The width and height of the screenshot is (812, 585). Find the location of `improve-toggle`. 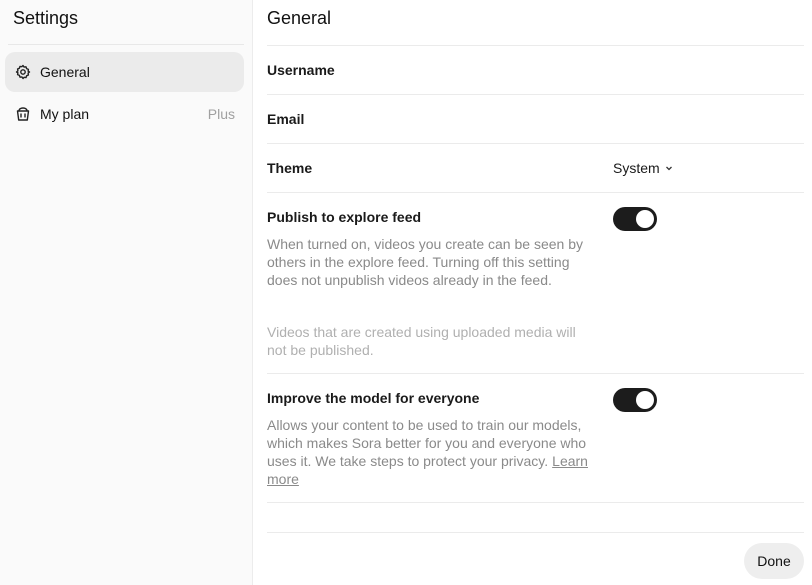

improve-toggle is located at coordinates (635, 400).